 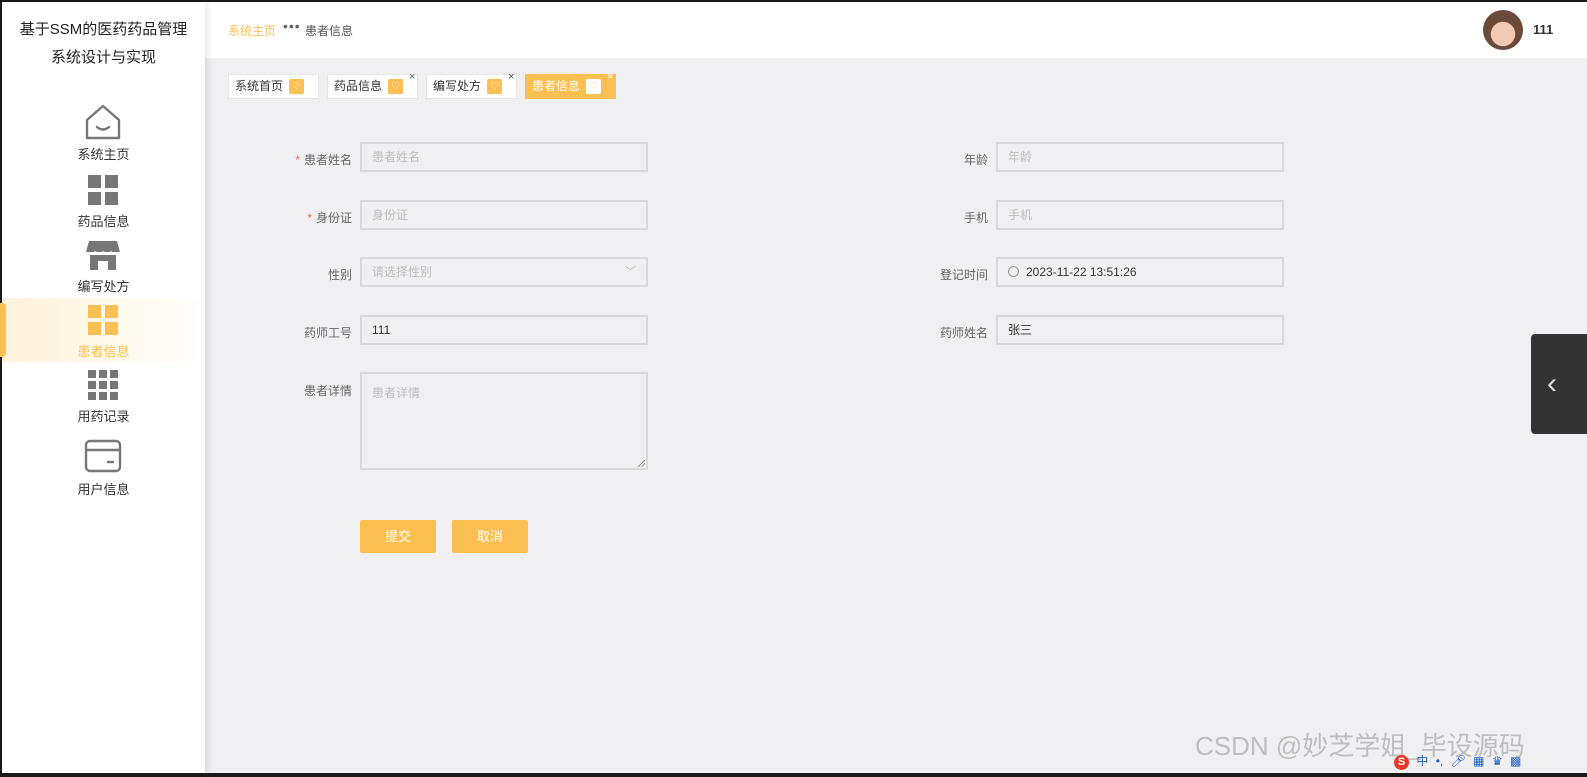 I want to click on sidebar-item-patients: 患者信息, so click(x=102, y=330).